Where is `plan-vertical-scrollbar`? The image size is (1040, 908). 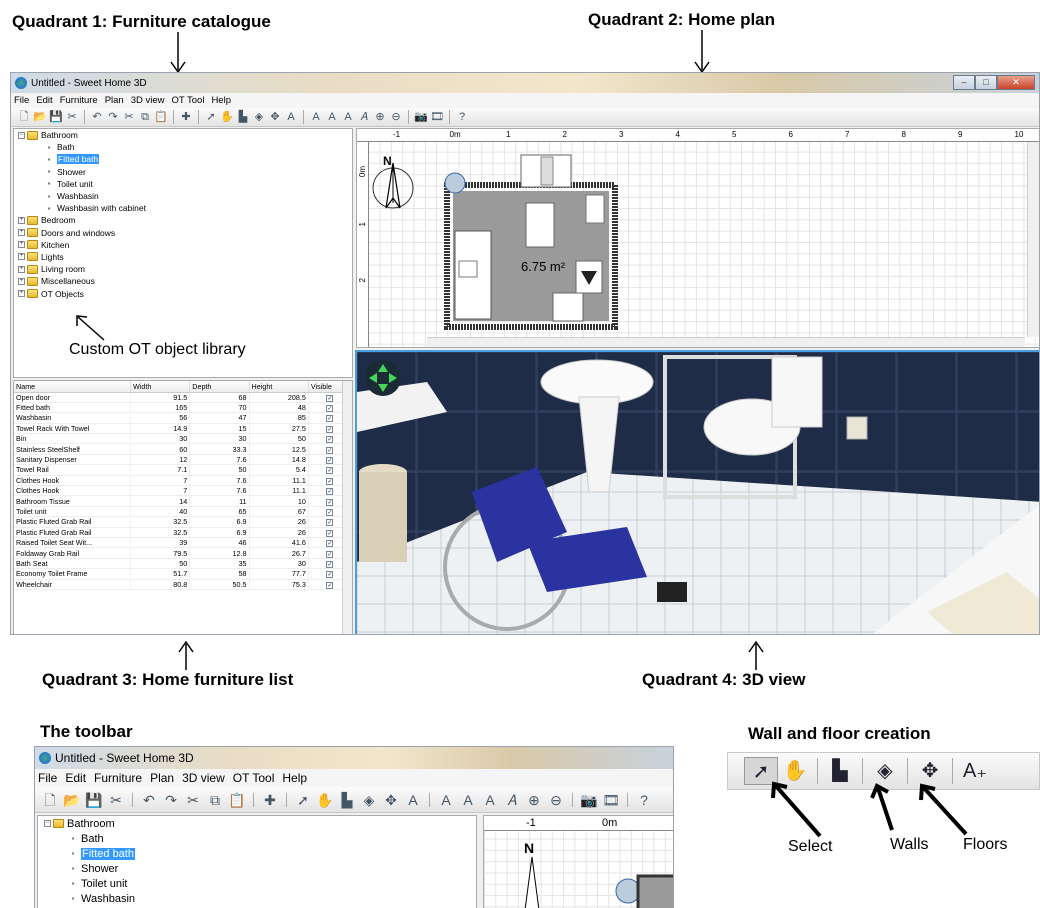 plan-vertical-scrollbar is located at coordinates (1033, 239).